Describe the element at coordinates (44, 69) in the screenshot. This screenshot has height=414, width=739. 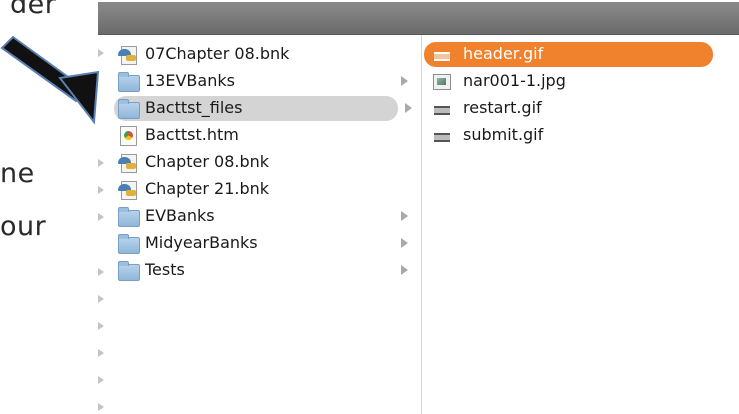
I see `arrow-shaft` at that location.